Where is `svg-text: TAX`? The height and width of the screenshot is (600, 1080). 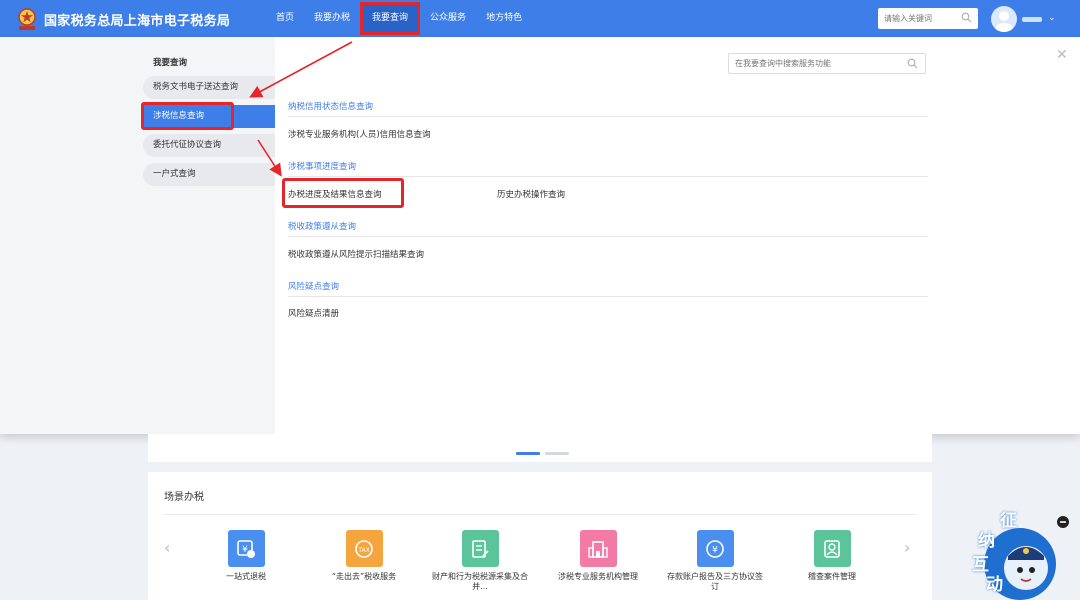
svg-text: TAX is located at coordinates (363, 550).